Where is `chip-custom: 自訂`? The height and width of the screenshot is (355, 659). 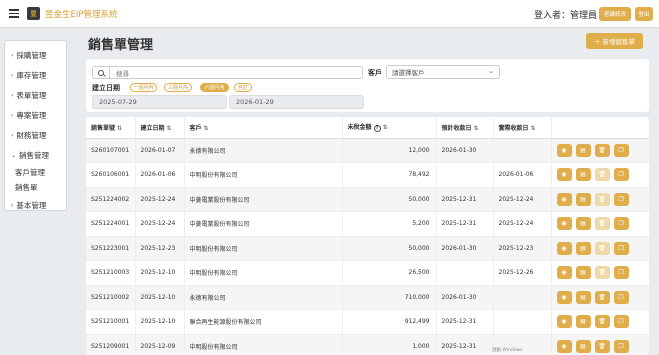 chip-custom: 自訂 is located at coordinates (243, 87).